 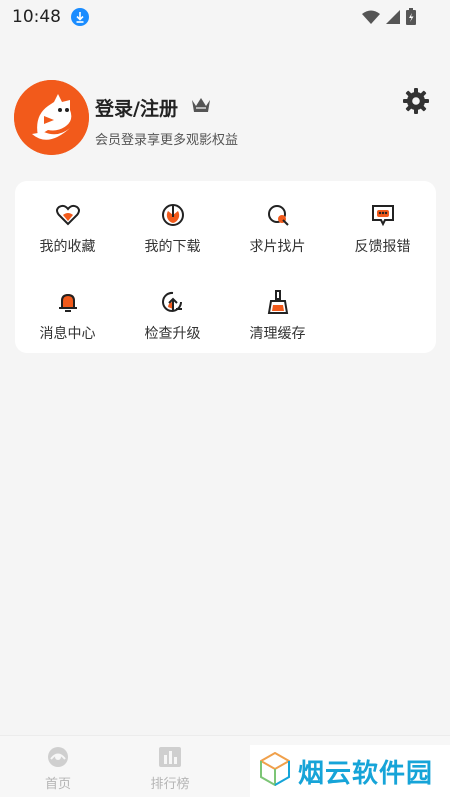 I want to click on menu-item-downloads: 我的下载, so click(x=172, y=221).